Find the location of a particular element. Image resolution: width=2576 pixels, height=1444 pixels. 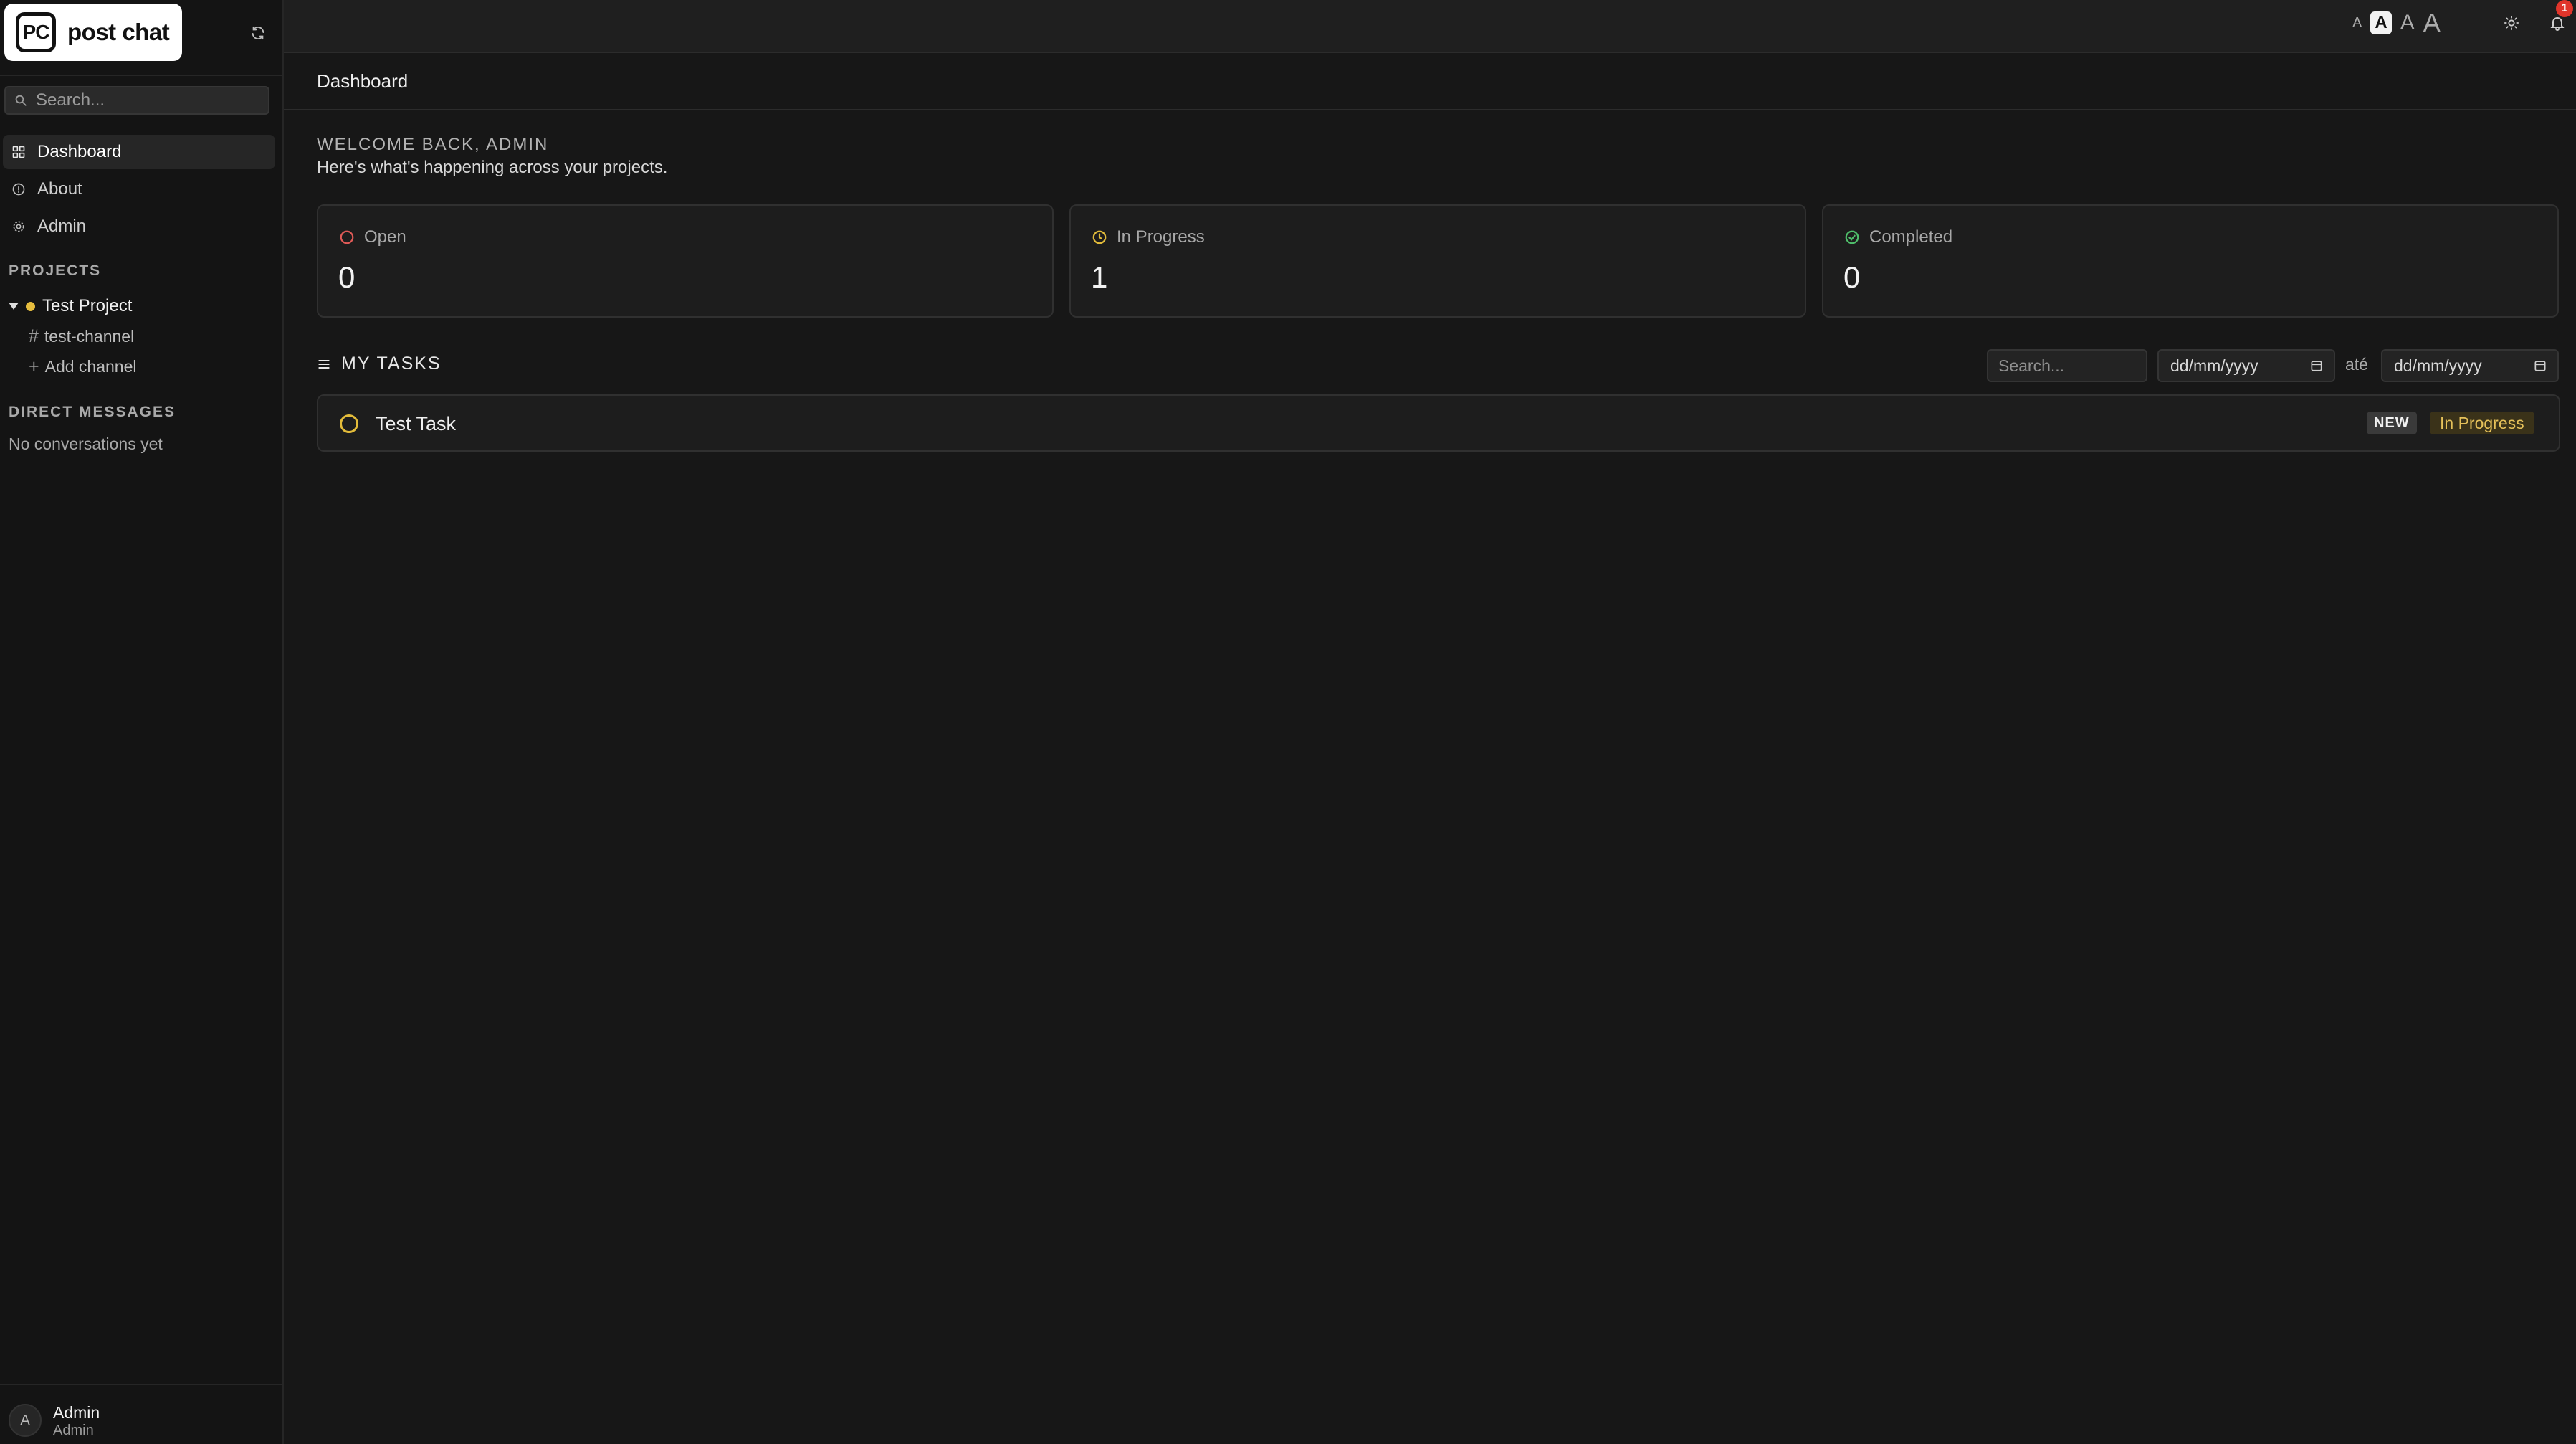

refresh-button is located at coordinates (258, 33).